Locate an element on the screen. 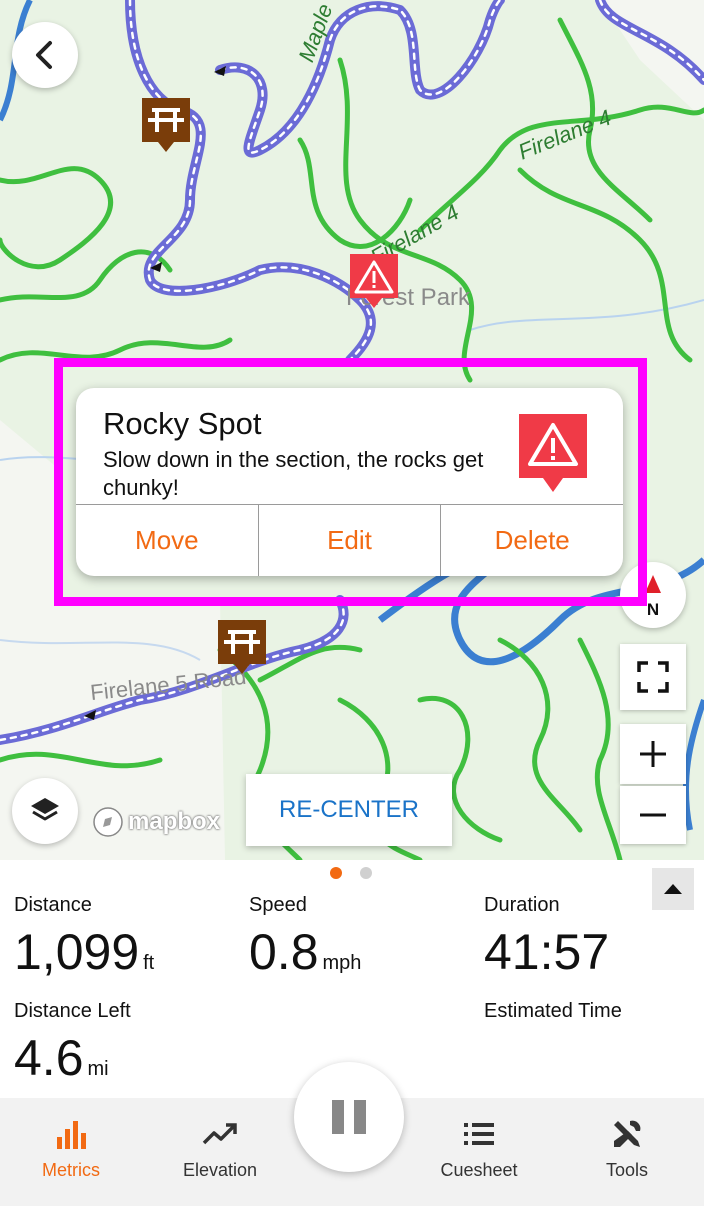 Image resolution: width=704 pixels, height=1206 pixels. popup-actions: Move Edit Delete is located at coordinates (349, 540).